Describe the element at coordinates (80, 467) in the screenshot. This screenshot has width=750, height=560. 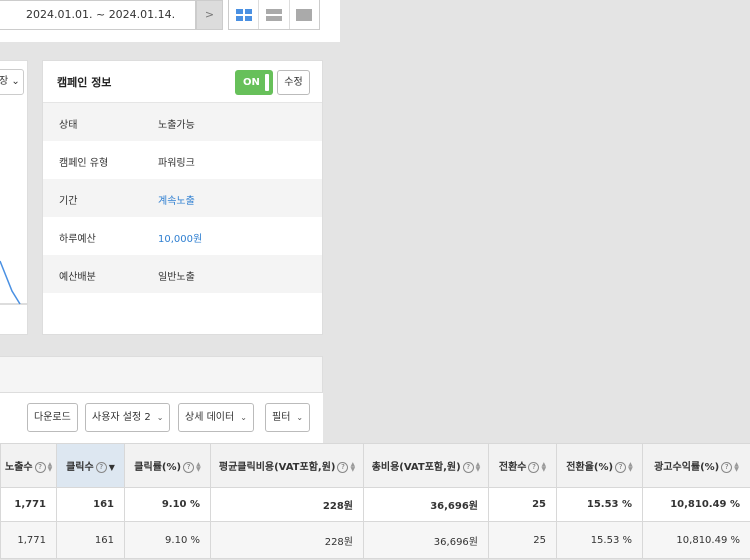
I see `column-label: 클릭수` at that location.